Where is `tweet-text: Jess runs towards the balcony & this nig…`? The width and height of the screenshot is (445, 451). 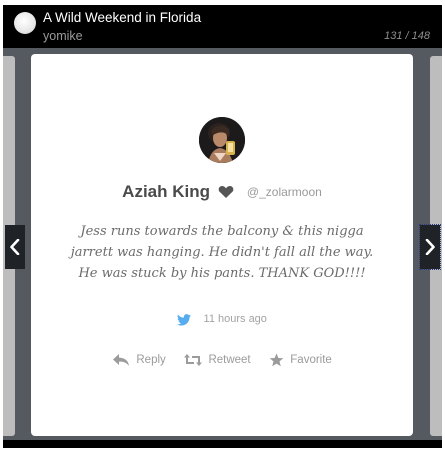 tweet-text: Jess runs towards the balcony & this nig… is located at coordinates (222, 252).